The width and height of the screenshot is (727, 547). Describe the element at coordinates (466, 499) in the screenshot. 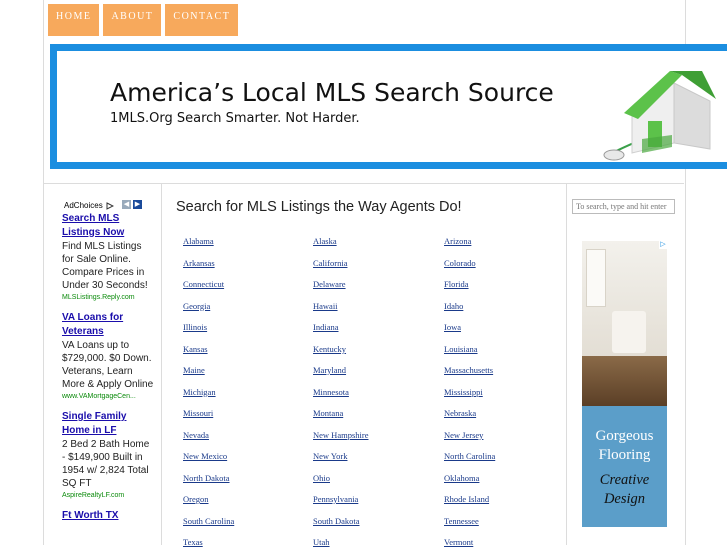

I see `state-link: Rhode Island` at that location.